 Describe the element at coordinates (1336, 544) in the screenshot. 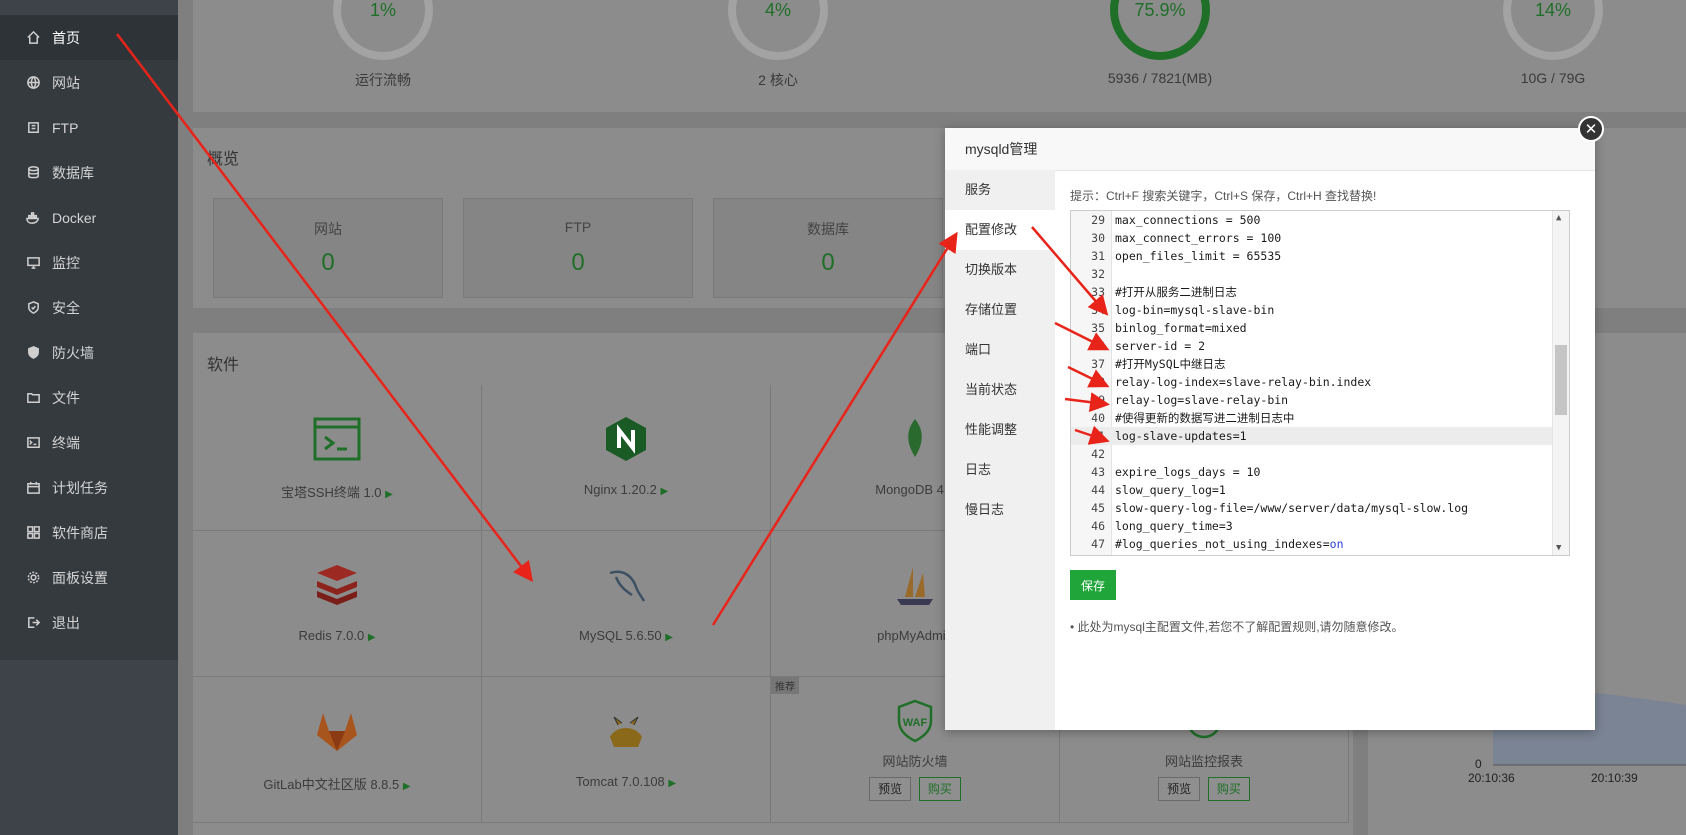

I see `line-keyword: on` at that location.